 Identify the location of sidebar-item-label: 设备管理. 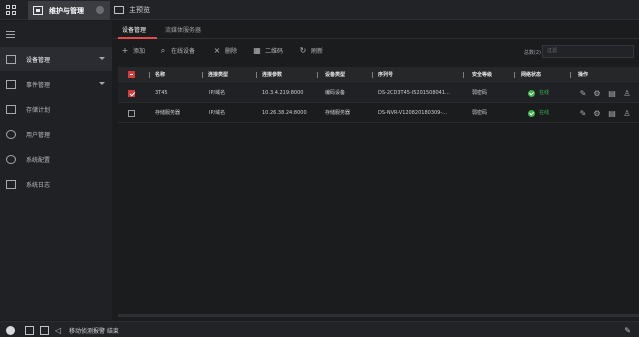
(38, 60).